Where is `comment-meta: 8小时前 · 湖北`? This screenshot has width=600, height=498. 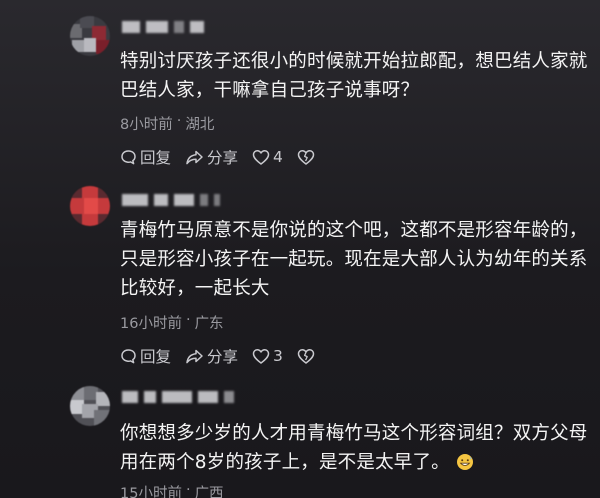 comment-meta: 8小时前 · 湖北 is located at coordinates (167, 123).